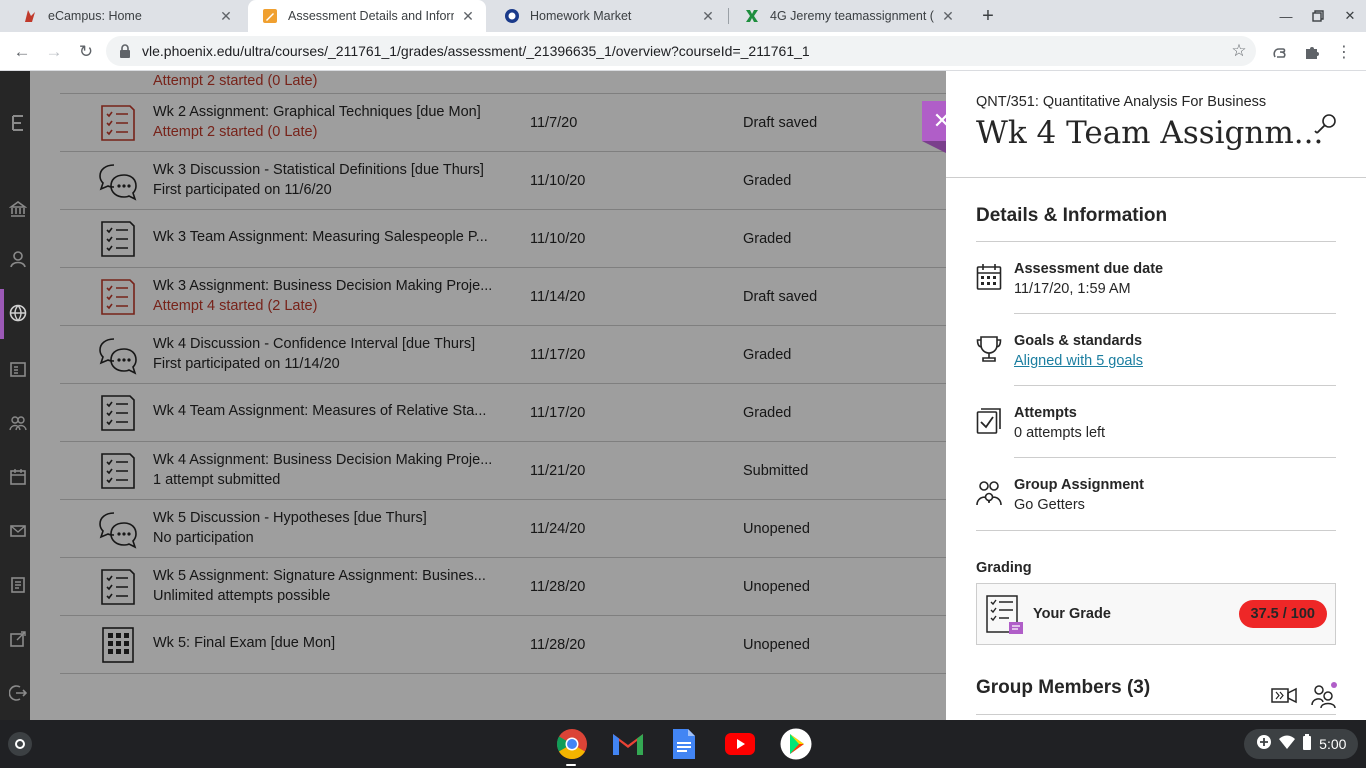  What do you see at coordinates (1333, 744) in the screenshot?
I see `clock-time: 5:00` at bounding box center [1333, 744].